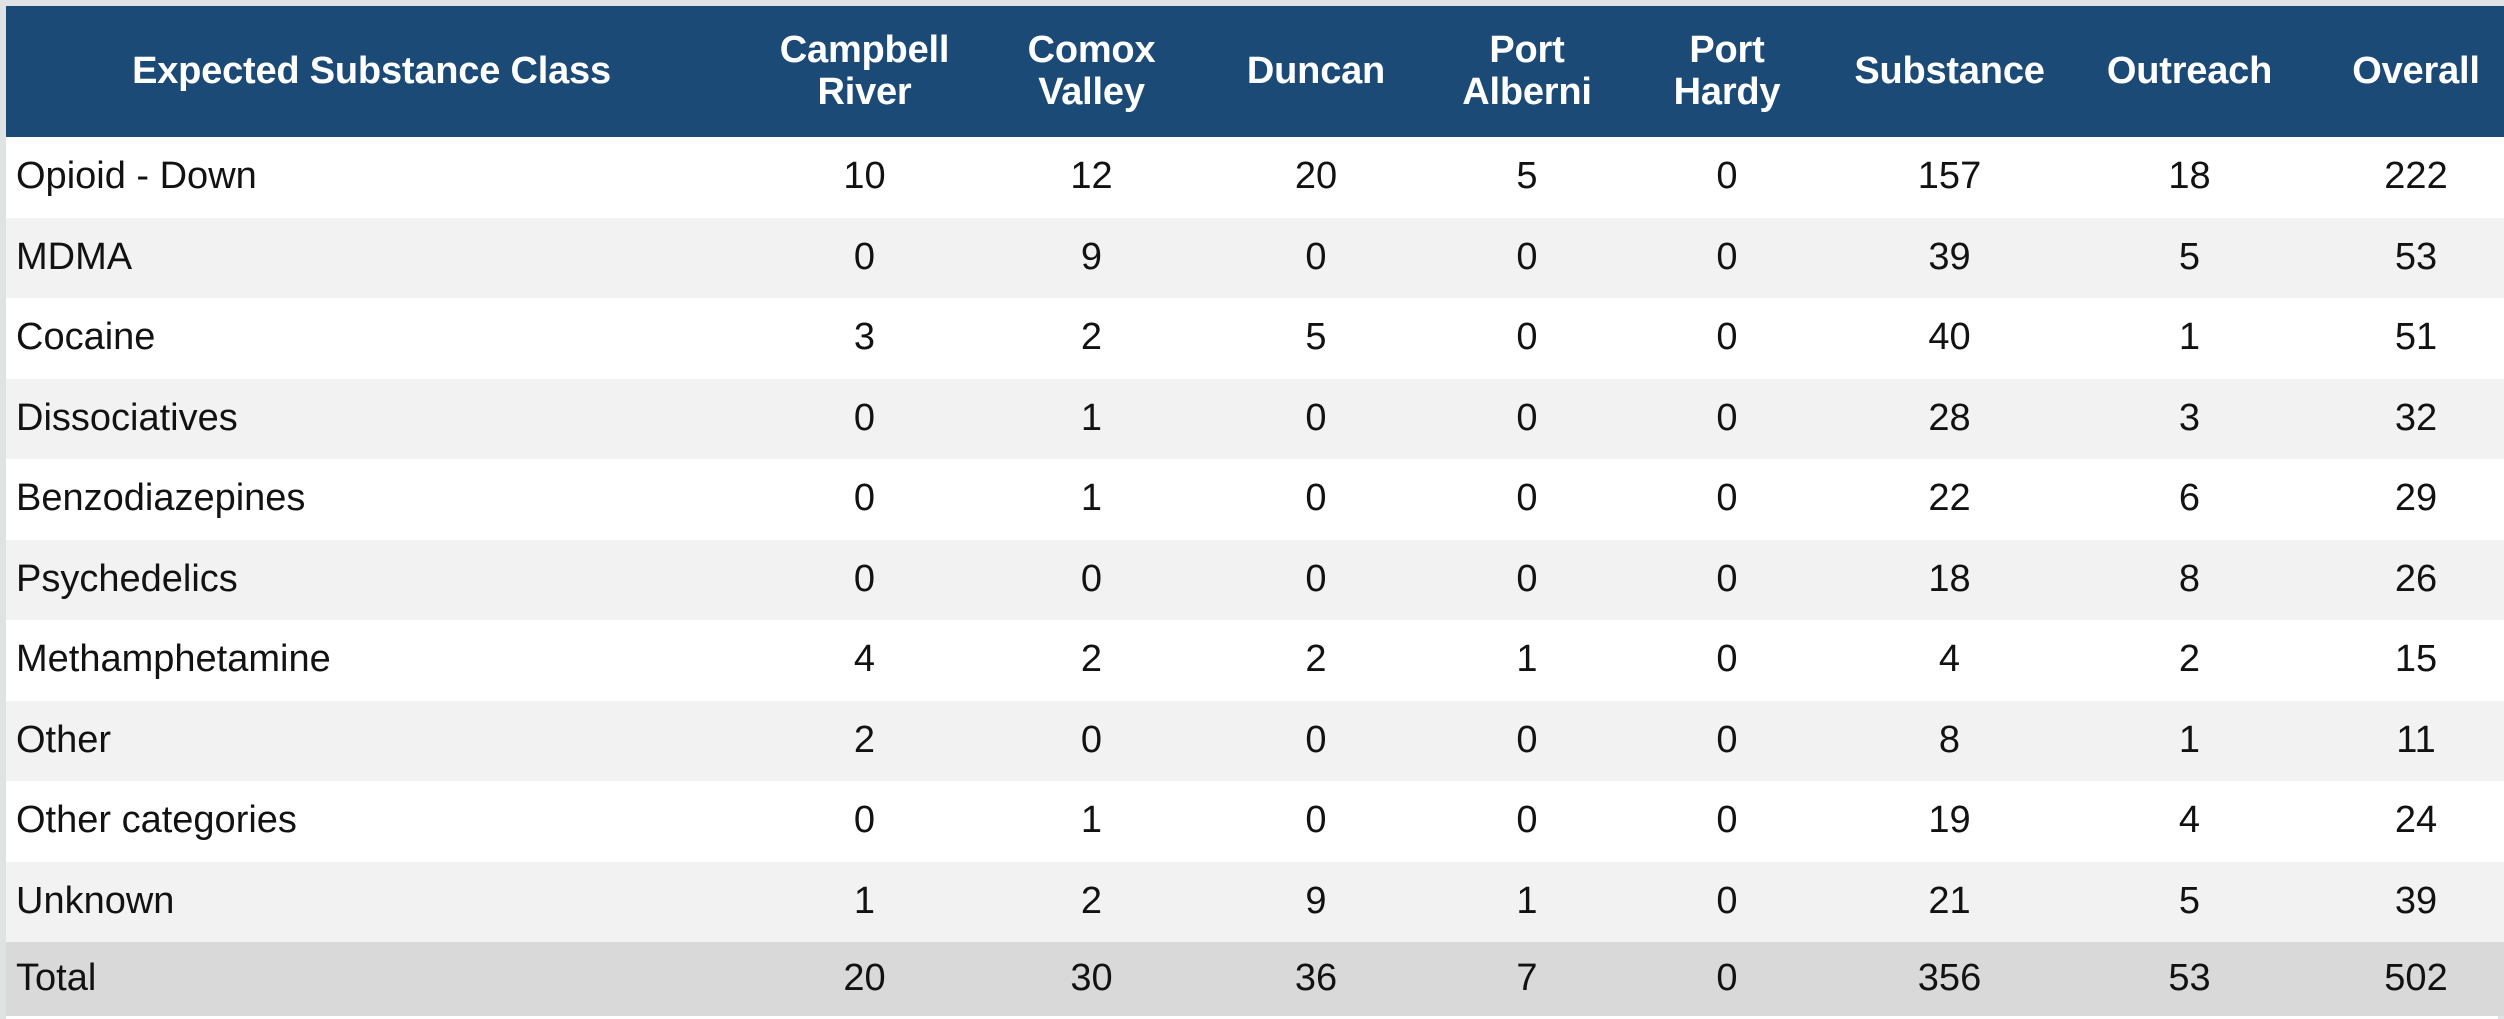 The height and width of the screenshot is (1019, 2504). I want to click on total-cell-campbell_river: 20, so click(864, 978).